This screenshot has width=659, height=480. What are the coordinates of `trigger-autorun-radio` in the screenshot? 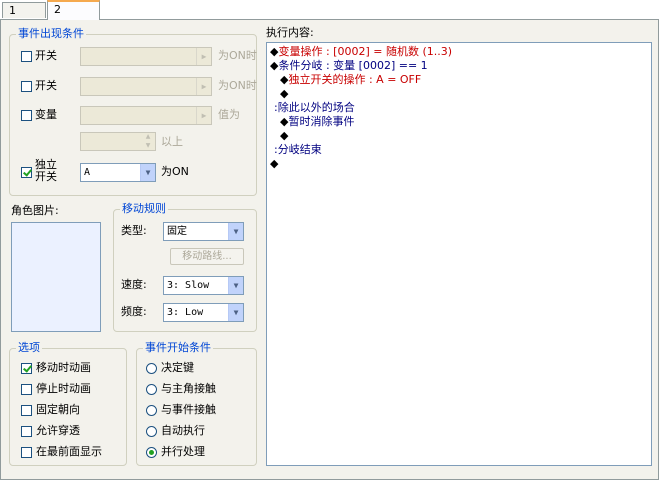 It's located at (151, 431).